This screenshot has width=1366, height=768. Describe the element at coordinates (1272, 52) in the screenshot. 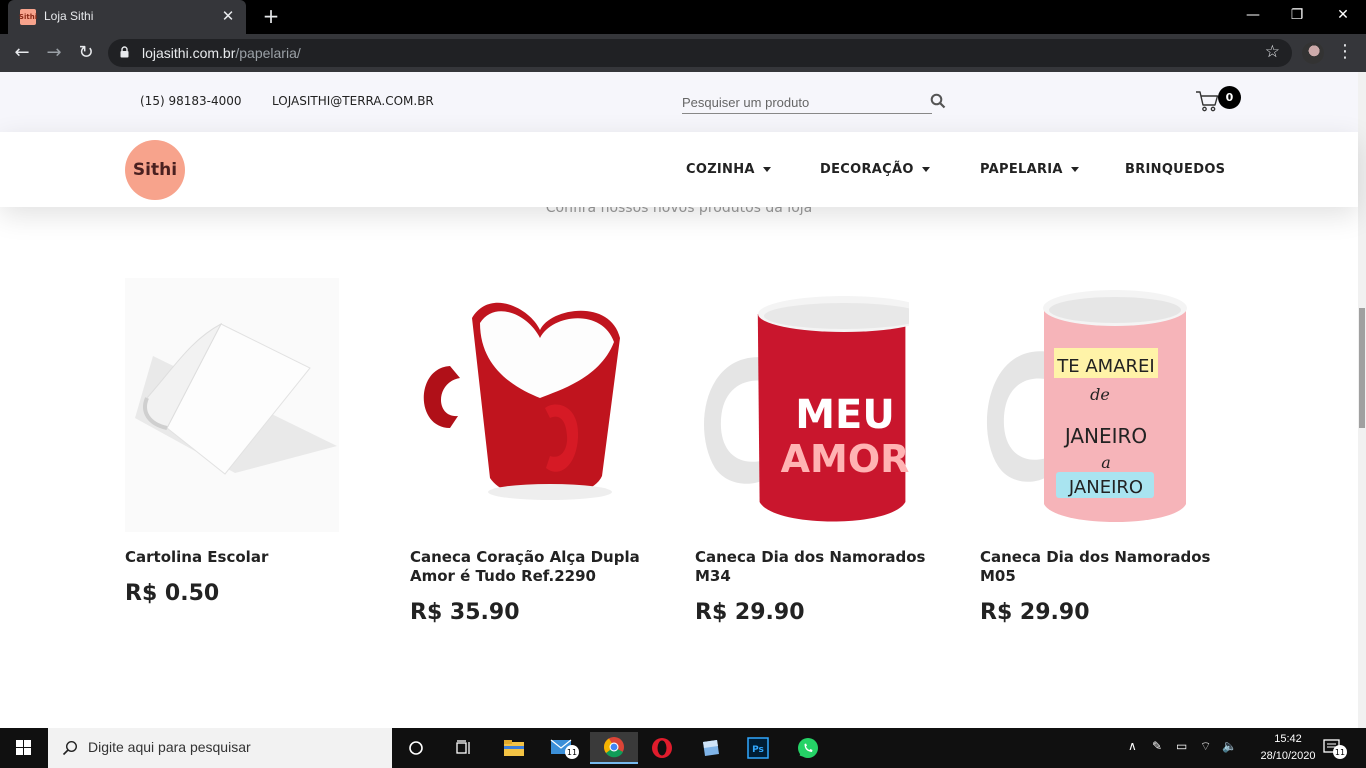

I see `bookmark-star-icon: ☆` at that location.